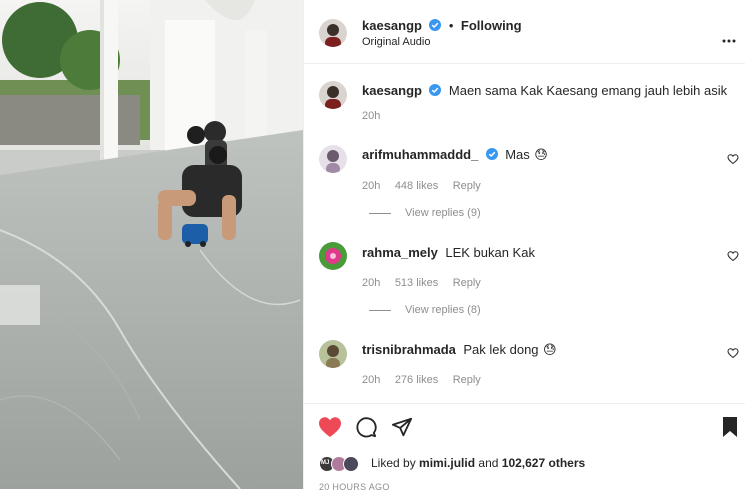  What do you see at coordinates (517, 154) in the screenshot?
I see `comment-text: Mas` at bounding box center [517, 154].